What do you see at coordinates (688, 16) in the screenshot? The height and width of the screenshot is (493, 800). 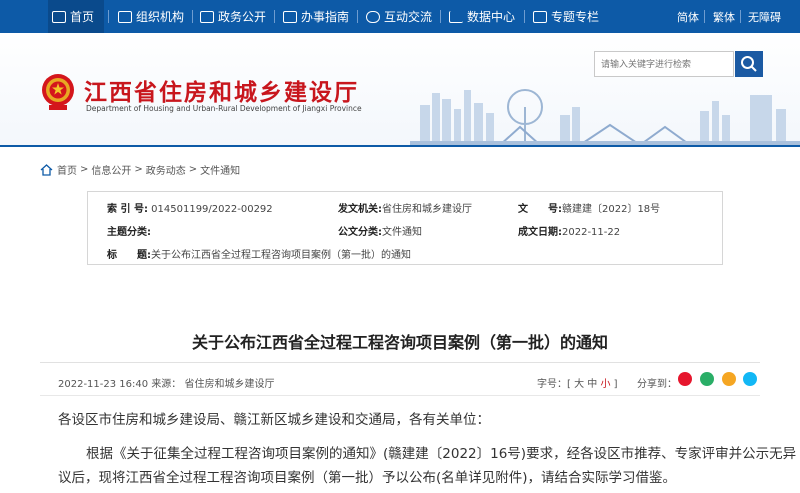 I see `lang-simplified: 简体` at bounding box center [688, 16].